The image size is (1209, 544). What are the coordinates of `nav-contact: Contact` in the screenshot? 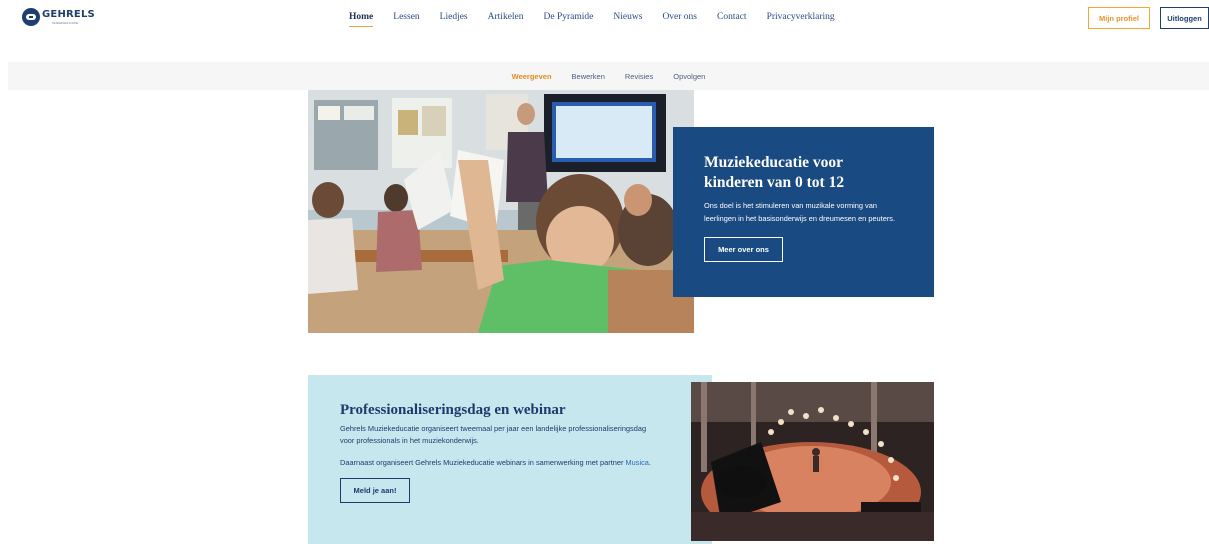 It's located at (732, 17).